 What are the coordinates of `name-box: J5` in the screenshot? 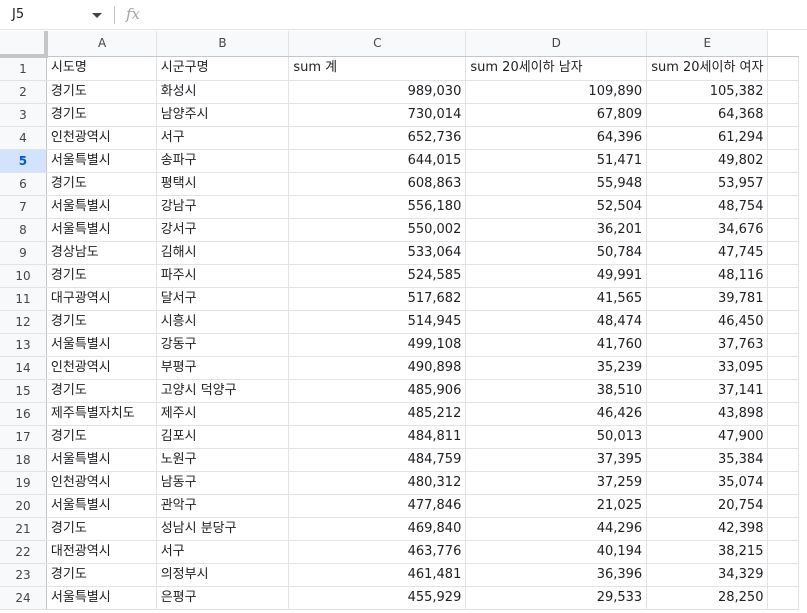 It's located at (54, 15).